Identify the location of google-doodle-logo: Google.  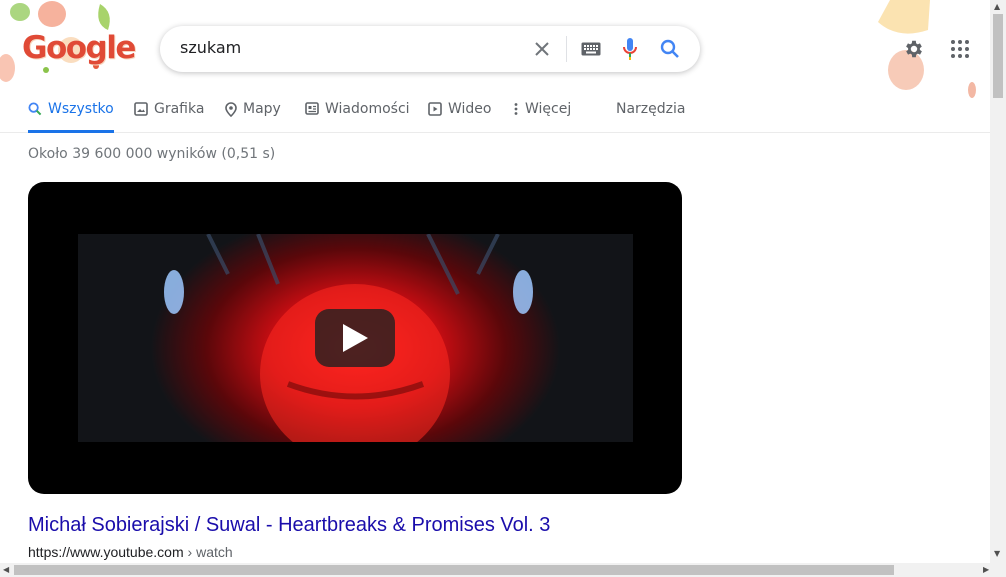
(68, 45).